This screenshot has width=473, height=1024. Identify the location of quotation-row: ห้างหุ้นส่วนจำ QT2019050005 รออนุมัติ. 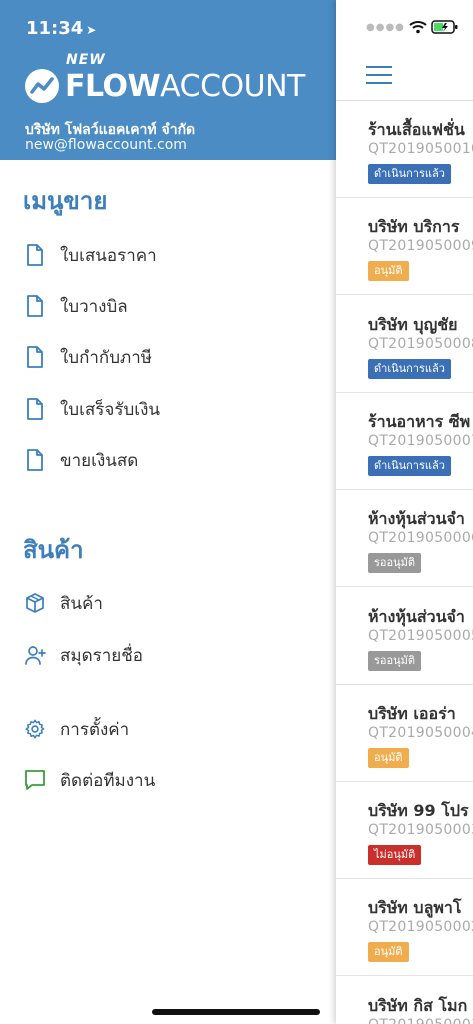
(404, 636).